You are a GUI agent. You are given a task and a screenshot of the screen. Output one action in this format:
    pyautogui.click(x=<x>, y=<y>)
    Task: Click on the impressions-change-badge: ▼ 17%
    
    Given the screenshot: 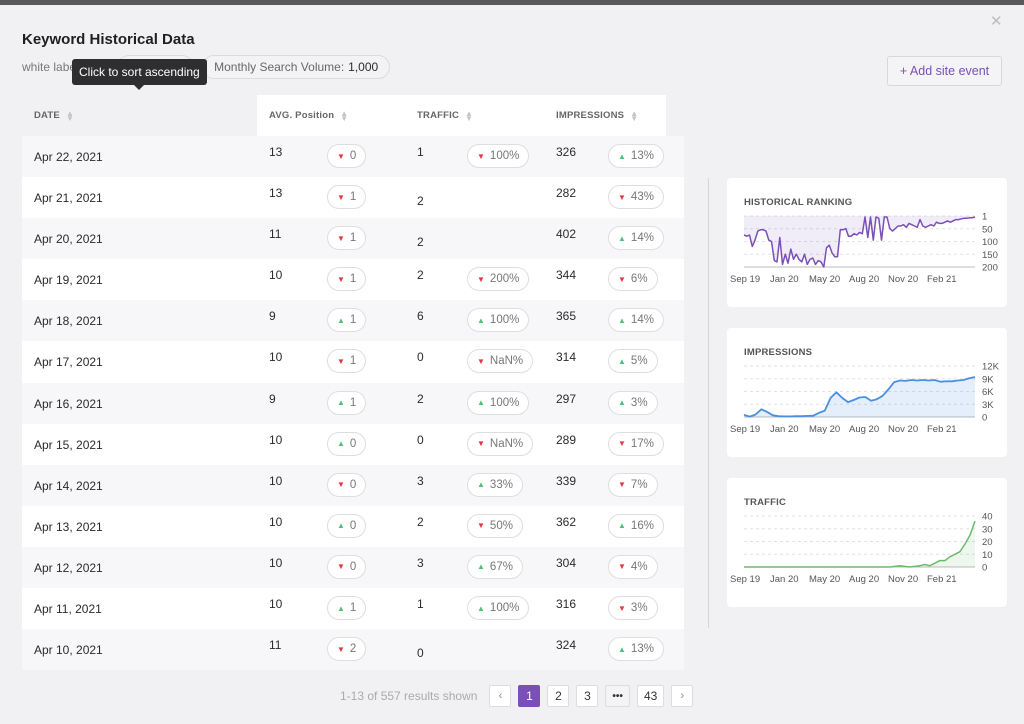 What is the action you would take?
    pyautogui.click(x=636, y=443)
    